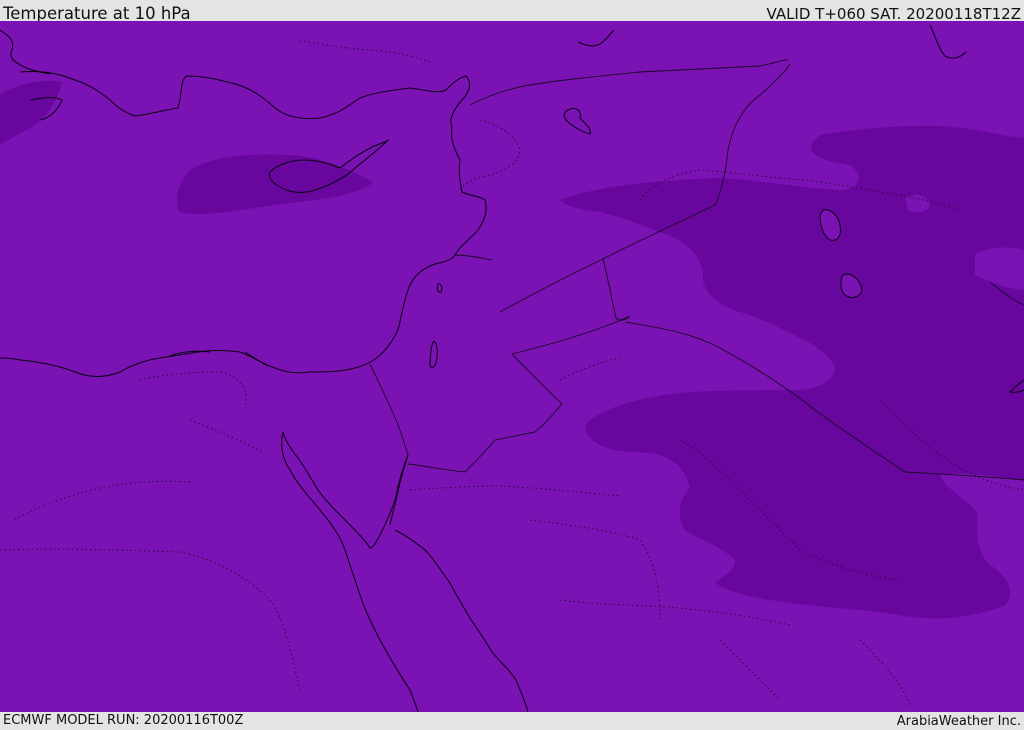 This screenshot has width=1024, height=730. I want to click on credit-label: ArabiaWeather Inc., so click(958, 721).